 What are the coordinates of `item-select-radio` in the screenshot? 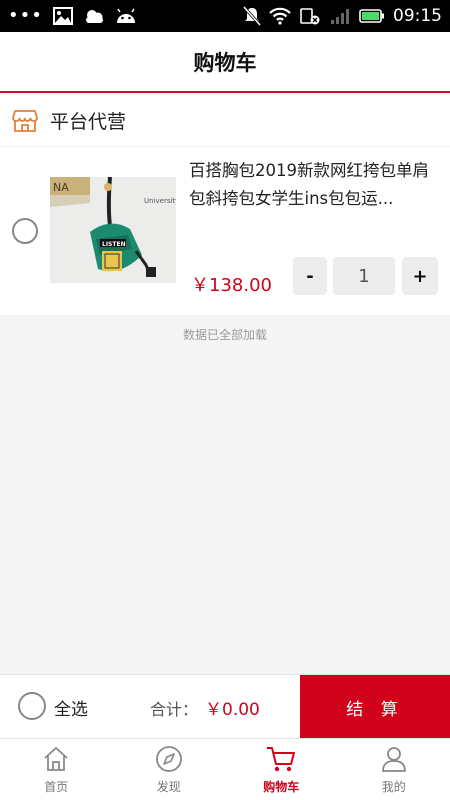 It's located at (25, 231).